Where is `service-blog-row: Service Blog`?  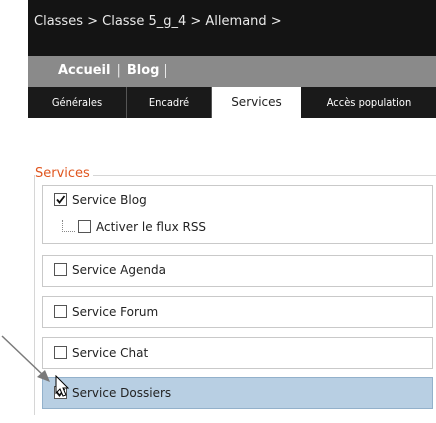 service-blog-row: Service Blog is located at coordinates (100, 200).